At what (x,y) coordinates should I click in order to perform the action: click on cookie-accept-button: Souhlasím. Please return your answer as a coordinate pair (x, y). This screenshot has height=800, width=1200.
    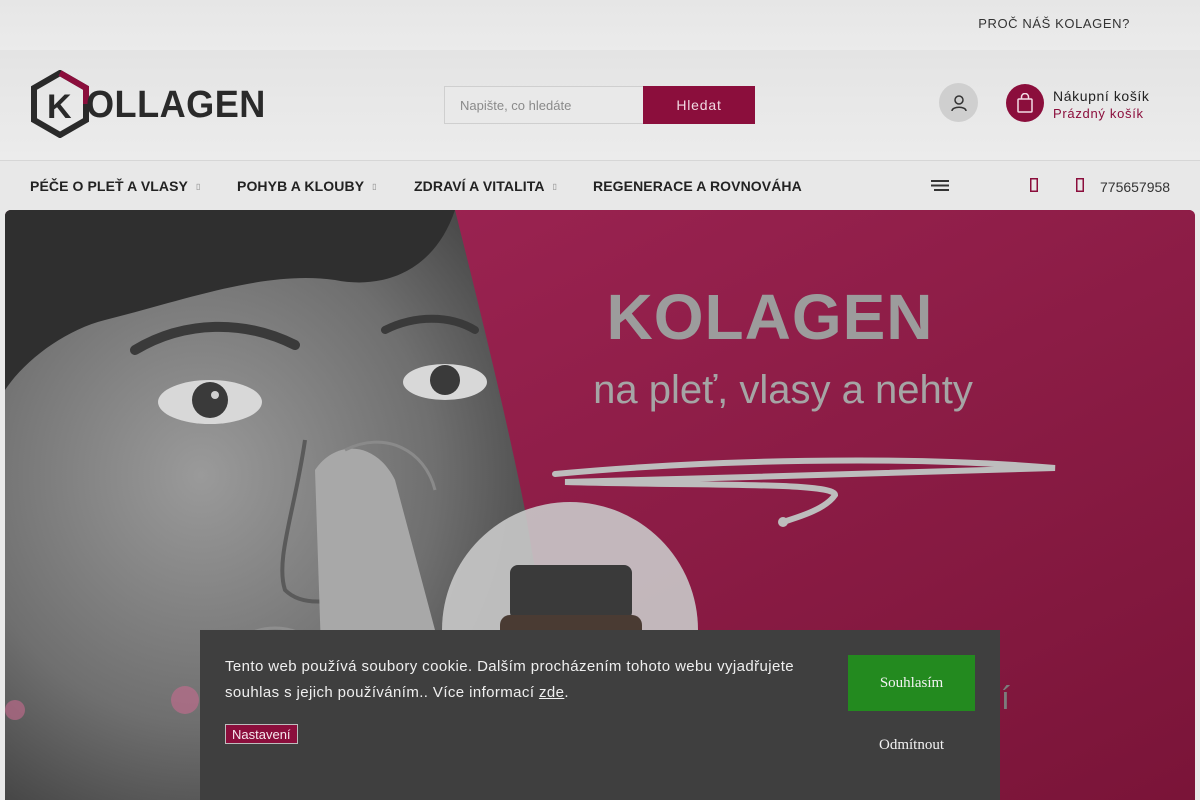
    Looking at the image, I should click on (911, 683).